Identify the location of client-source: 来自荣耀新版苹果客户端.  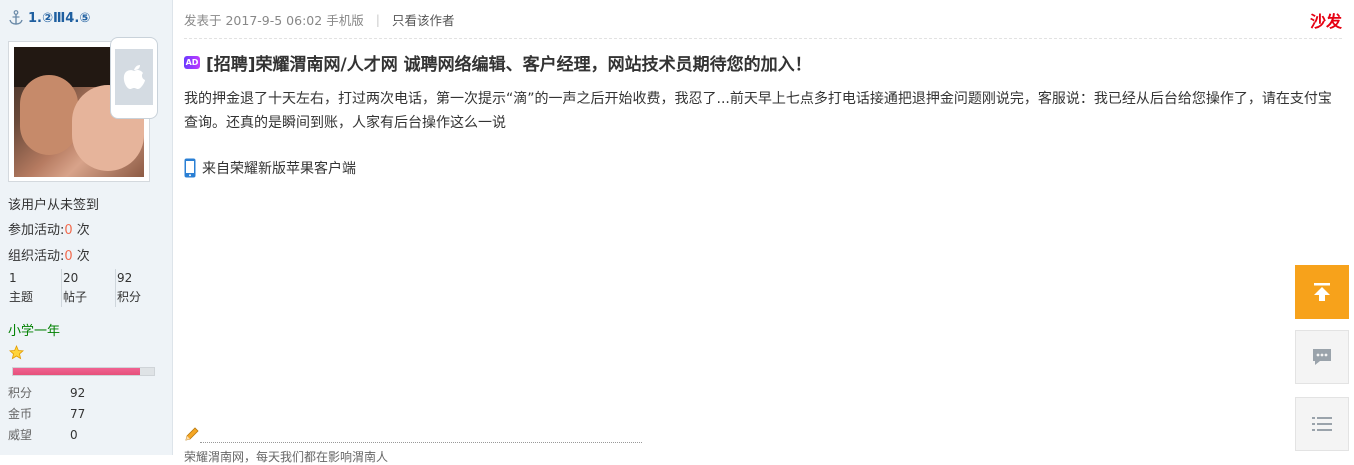
(270, 168).